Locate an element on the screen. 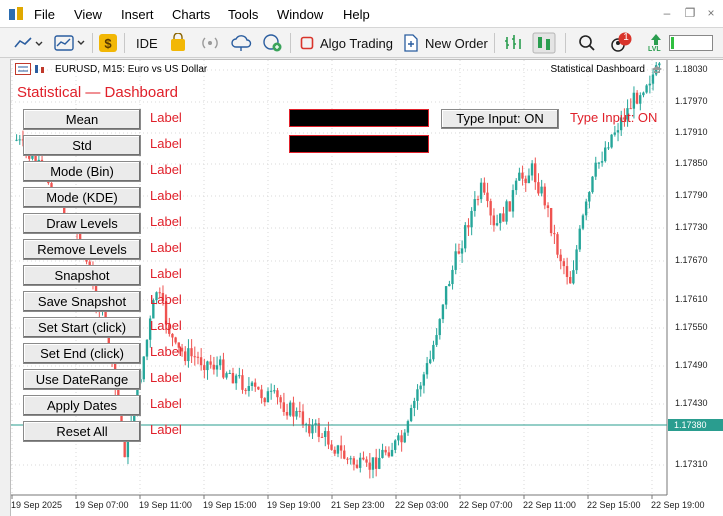 This screenshot has width=723, height=516. dashboard-button-mean: Mean is located at coordinates (82, 119).